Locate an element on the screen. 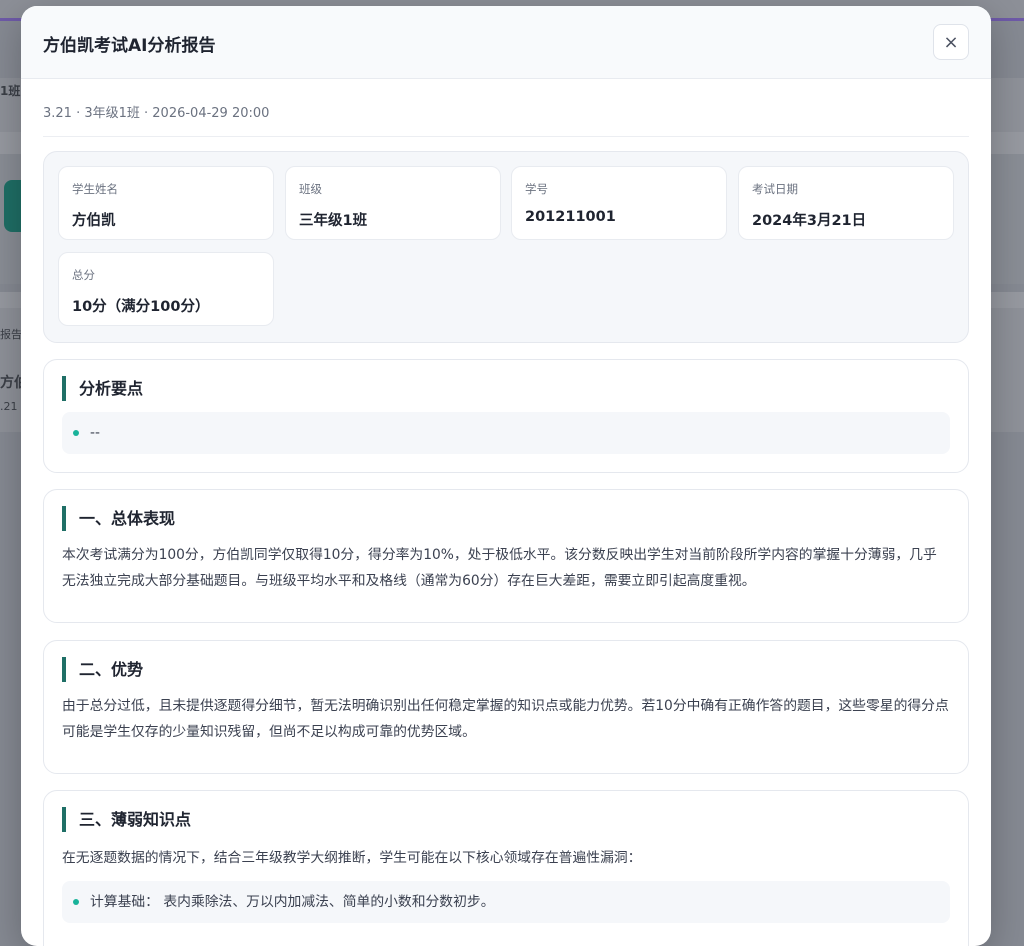  info-label: 学号 is located at coordinates (536, 189).